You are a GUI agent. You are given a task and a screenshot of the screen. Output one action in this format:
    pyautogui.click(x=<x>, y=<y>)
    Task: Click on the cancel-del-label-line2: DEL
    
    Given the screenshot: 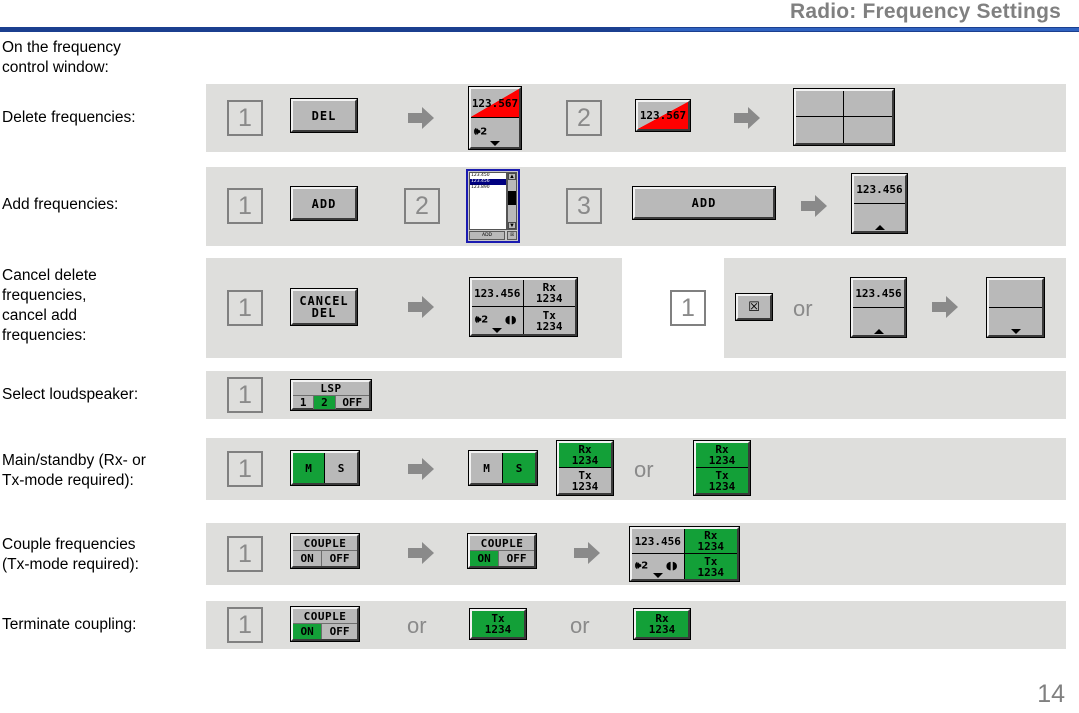 What is the action you would take?
    pyautogui.click(x=324, y=313)
    